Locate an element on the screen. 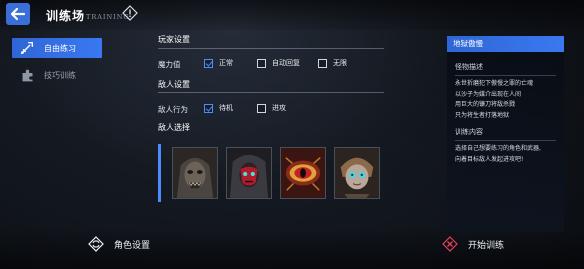 This screenshot has height=269, width=584. enemy-card-ghoul is located at coordinates (195, 173).